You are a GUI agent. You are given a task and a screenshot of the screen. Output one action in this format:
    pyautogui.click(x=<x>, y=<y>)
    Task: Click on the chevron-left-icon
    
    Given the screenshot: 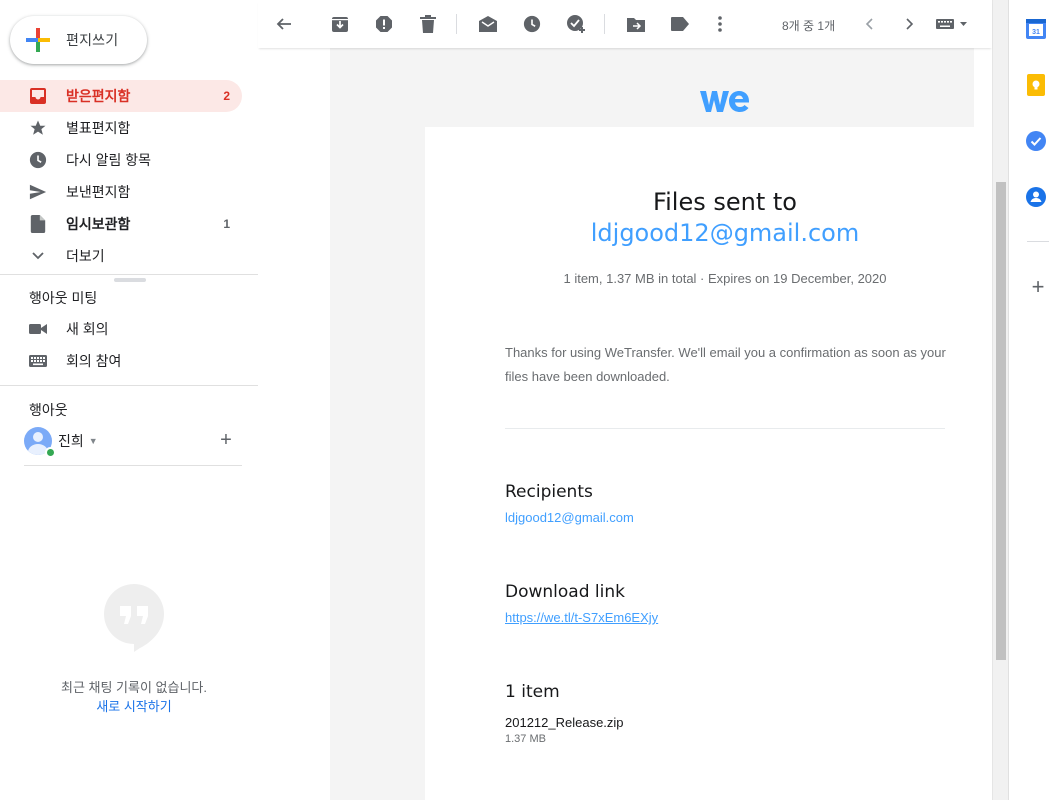 What is the action you would take?
    pyautogui.click(x=870, y=24)
    